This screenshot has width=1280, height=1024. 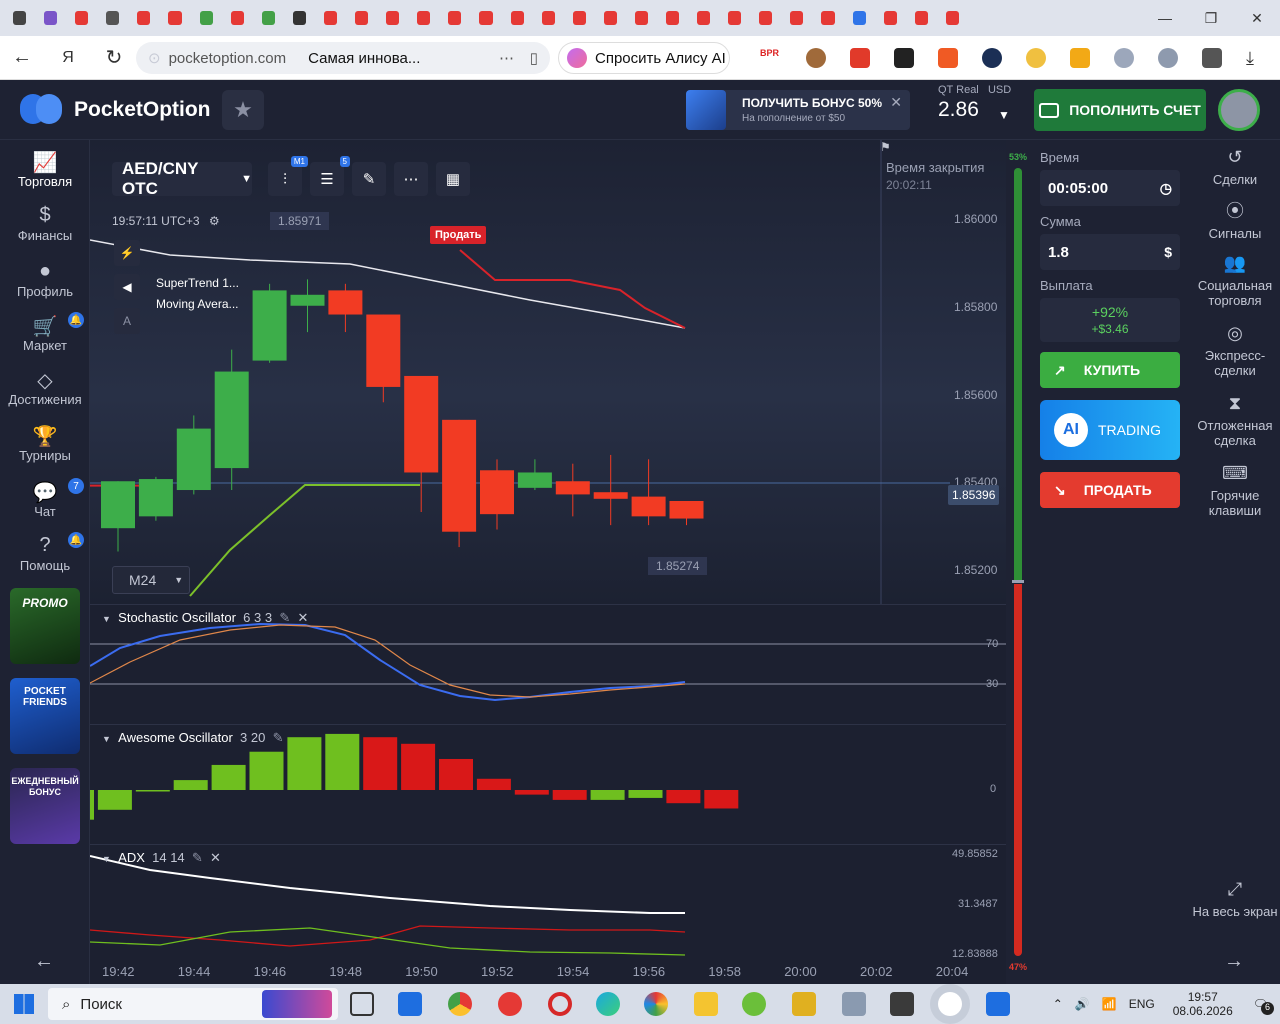 I want to click on avatar, so click(x=1239, y=110).